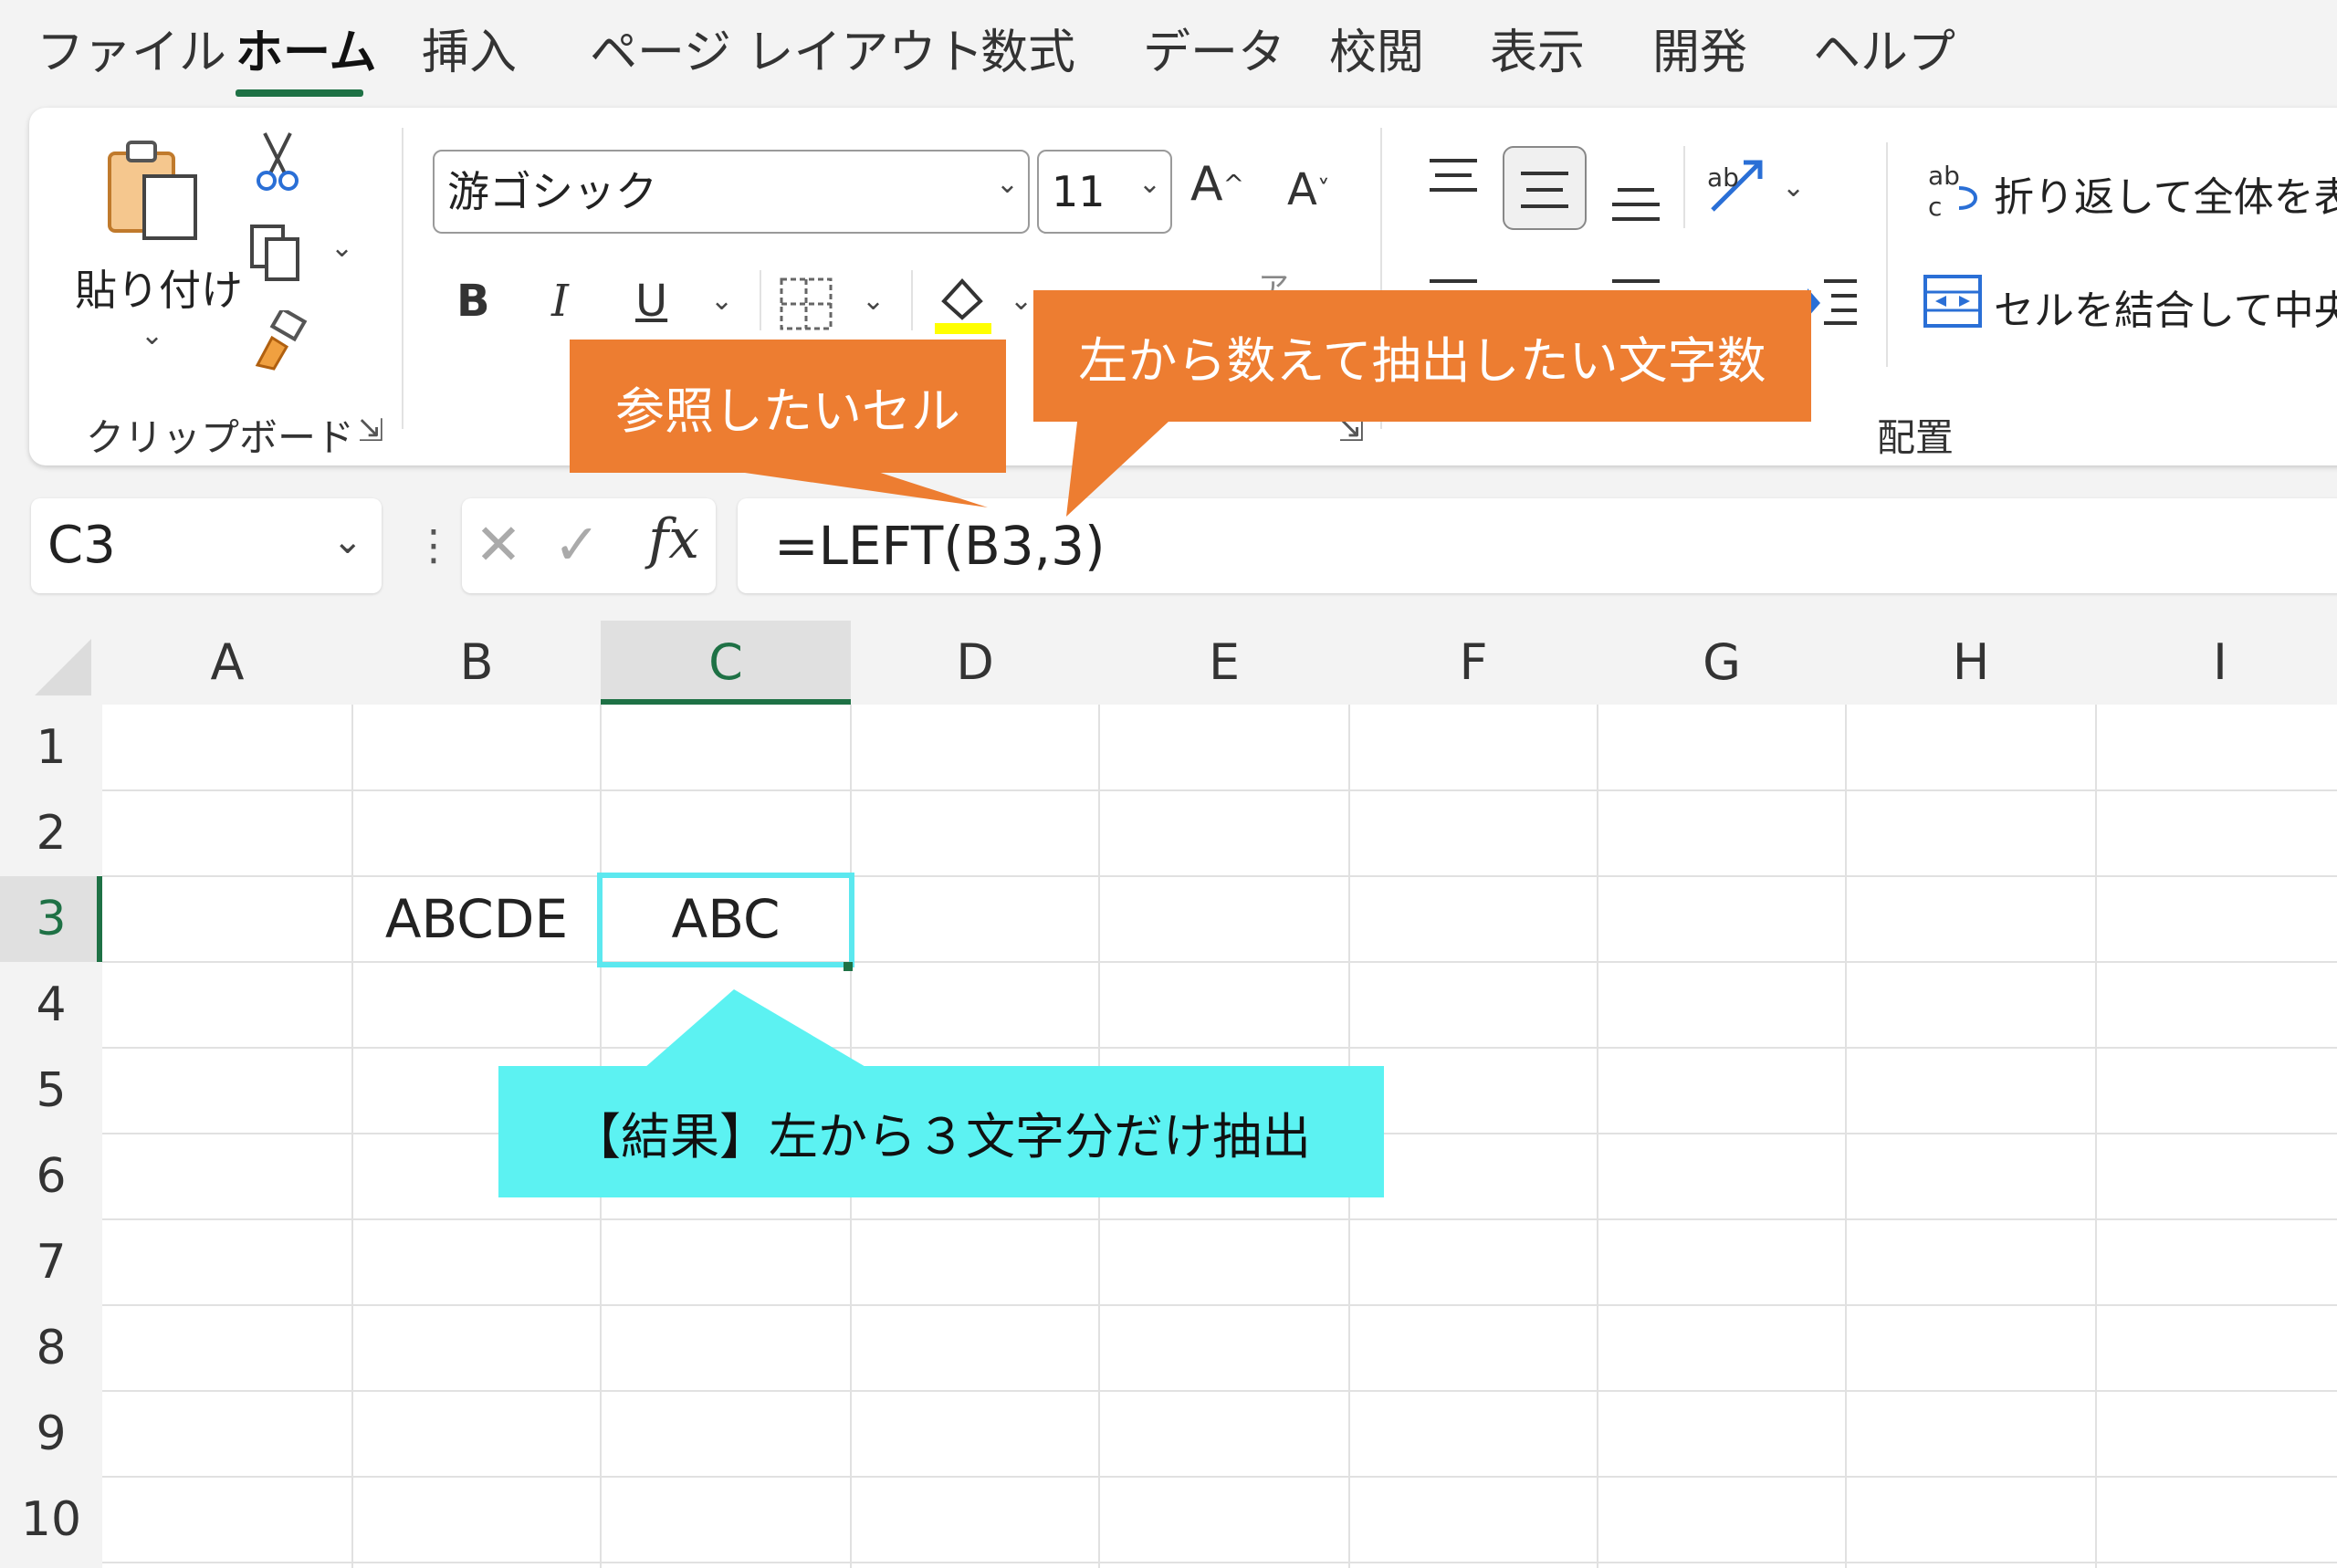 This screenshot has width=2337, height=1568. Describe the element at coordinates (1422, 356) in the screenshot. I see `callout-char-count: 左から数えて抽出したい文字数` at that location.